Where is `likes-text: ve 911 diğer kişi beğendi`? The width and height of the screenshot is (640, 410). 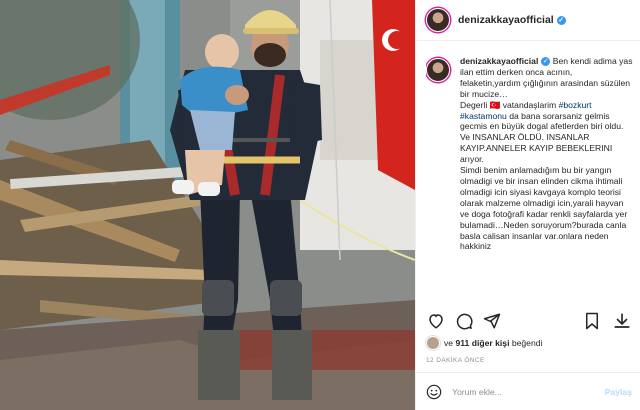 likes-text: ve 911 diğer kişi beğendi is located at coordinates (493, 343).